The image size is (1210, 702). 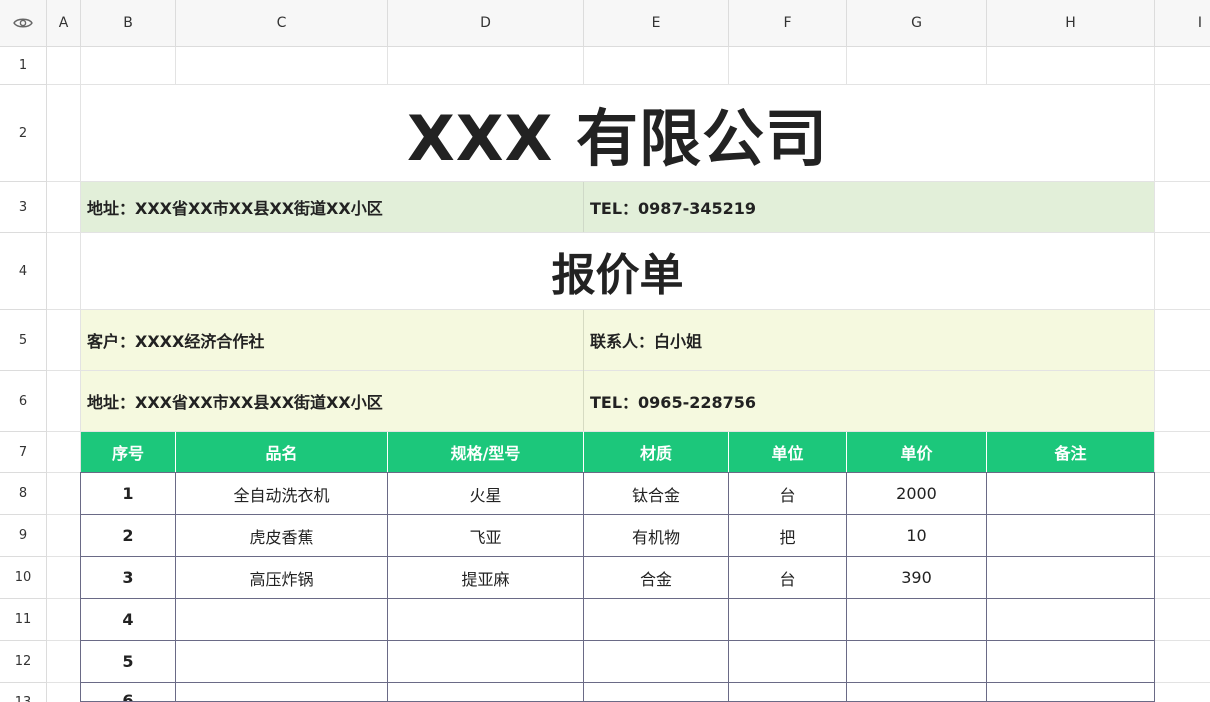 What do you see at coordinates (1182, 23) in the screenshot?
I see `column-header-i: I` at bounding box center [1182, 23].